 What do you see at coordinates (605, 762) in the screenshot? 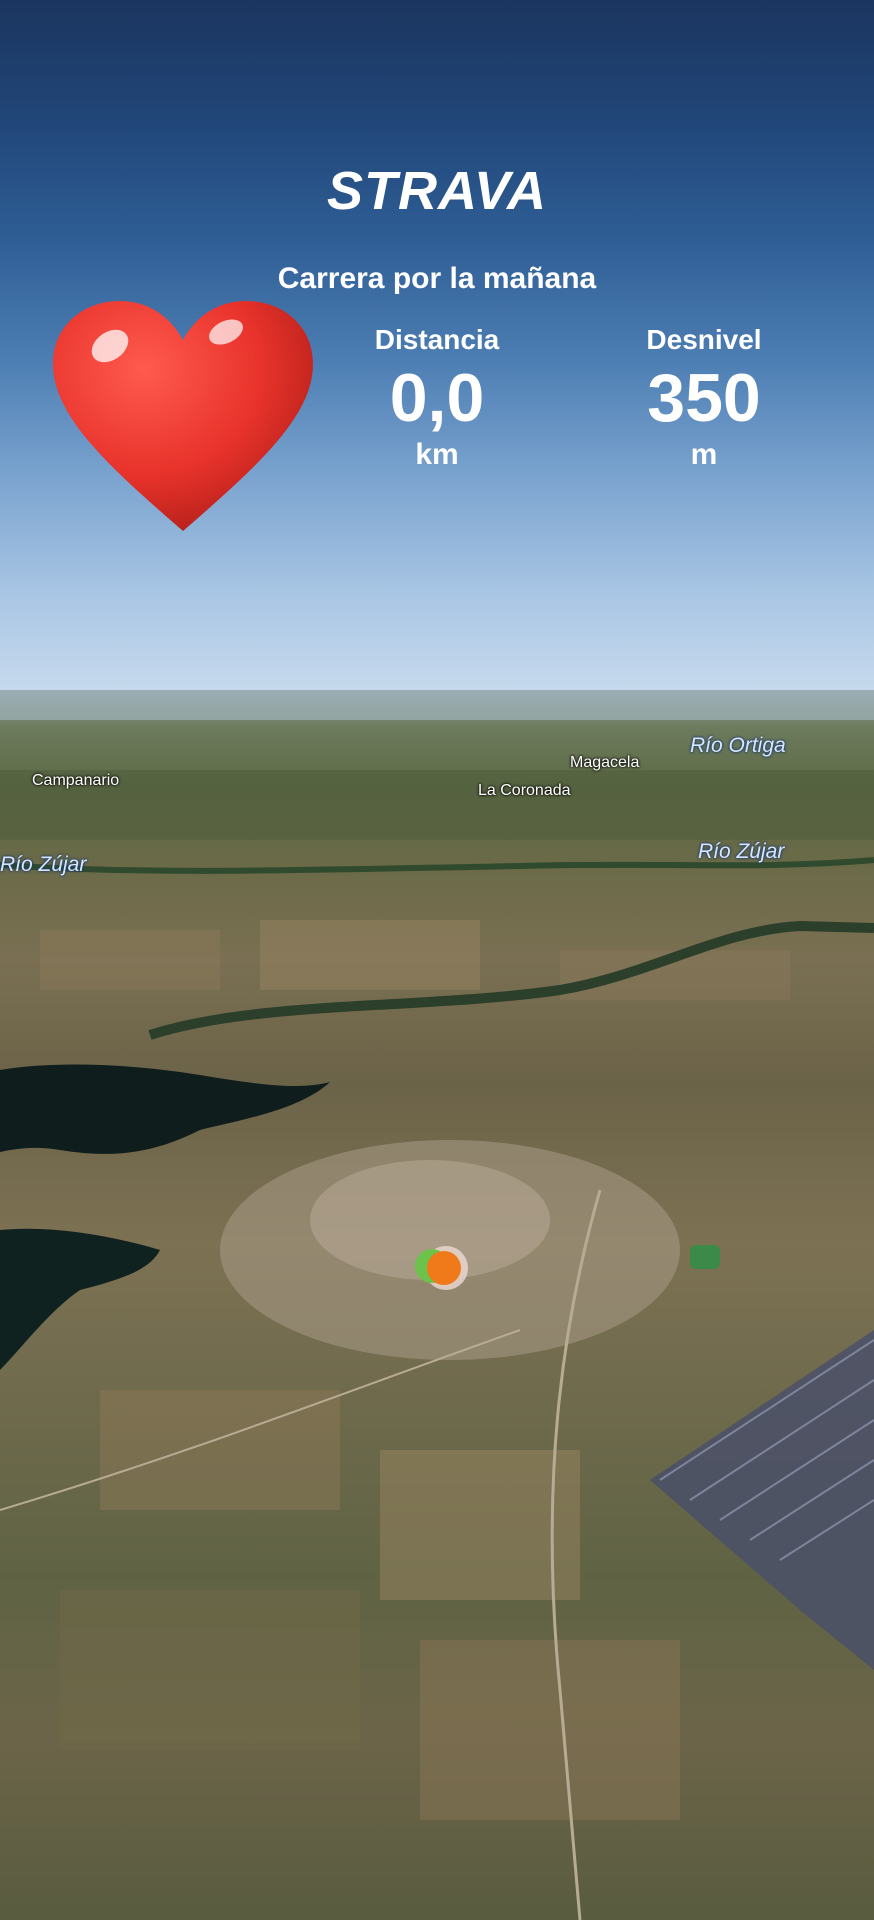
I see `place-label-magacela: Magacela` at bounding box center [605, 762].